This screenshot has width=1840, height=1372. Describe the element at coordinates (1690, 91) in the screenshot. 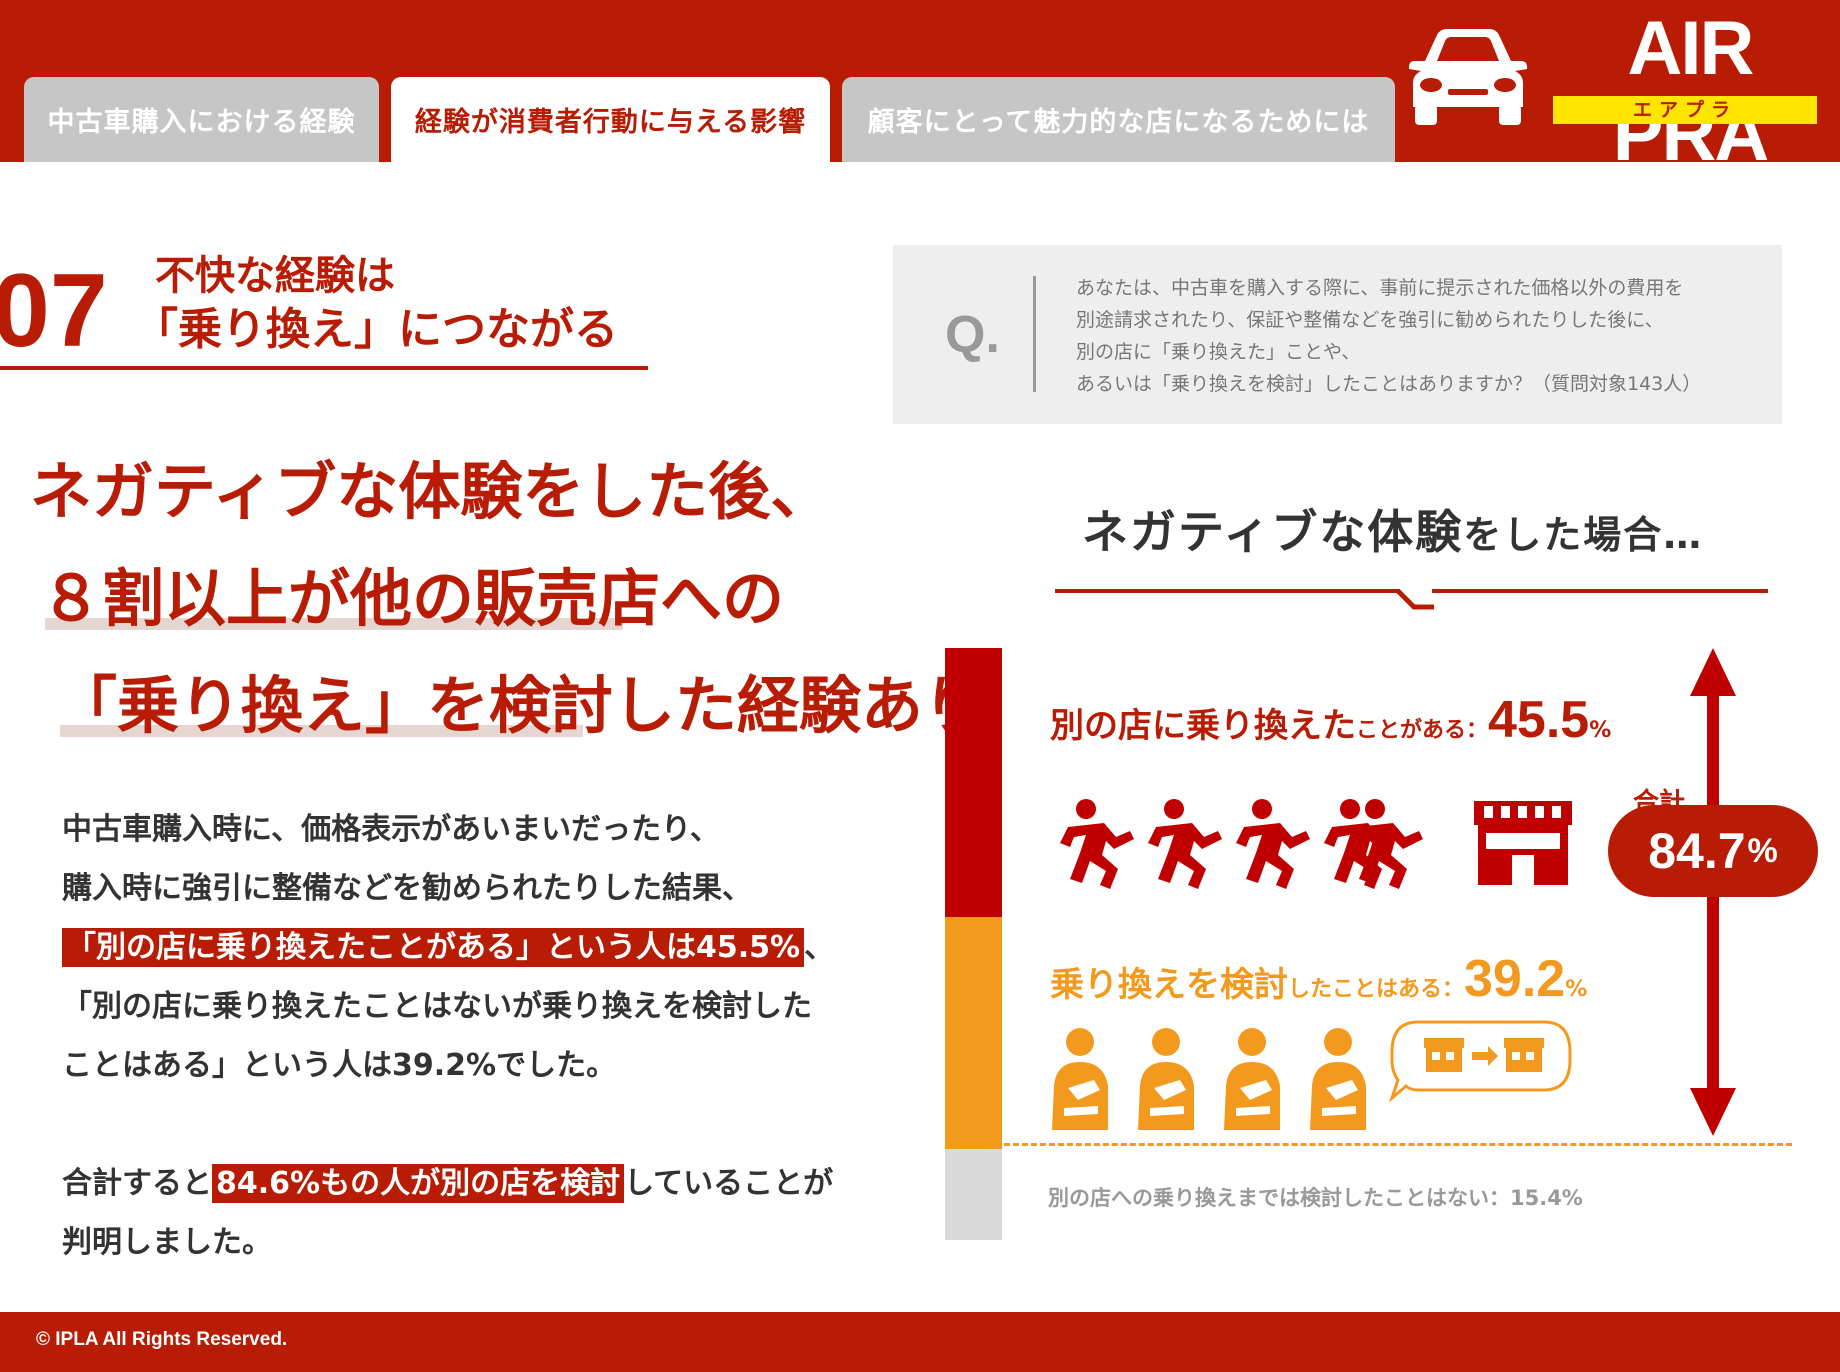

I see `logo-text: AIR PRA` at that location.